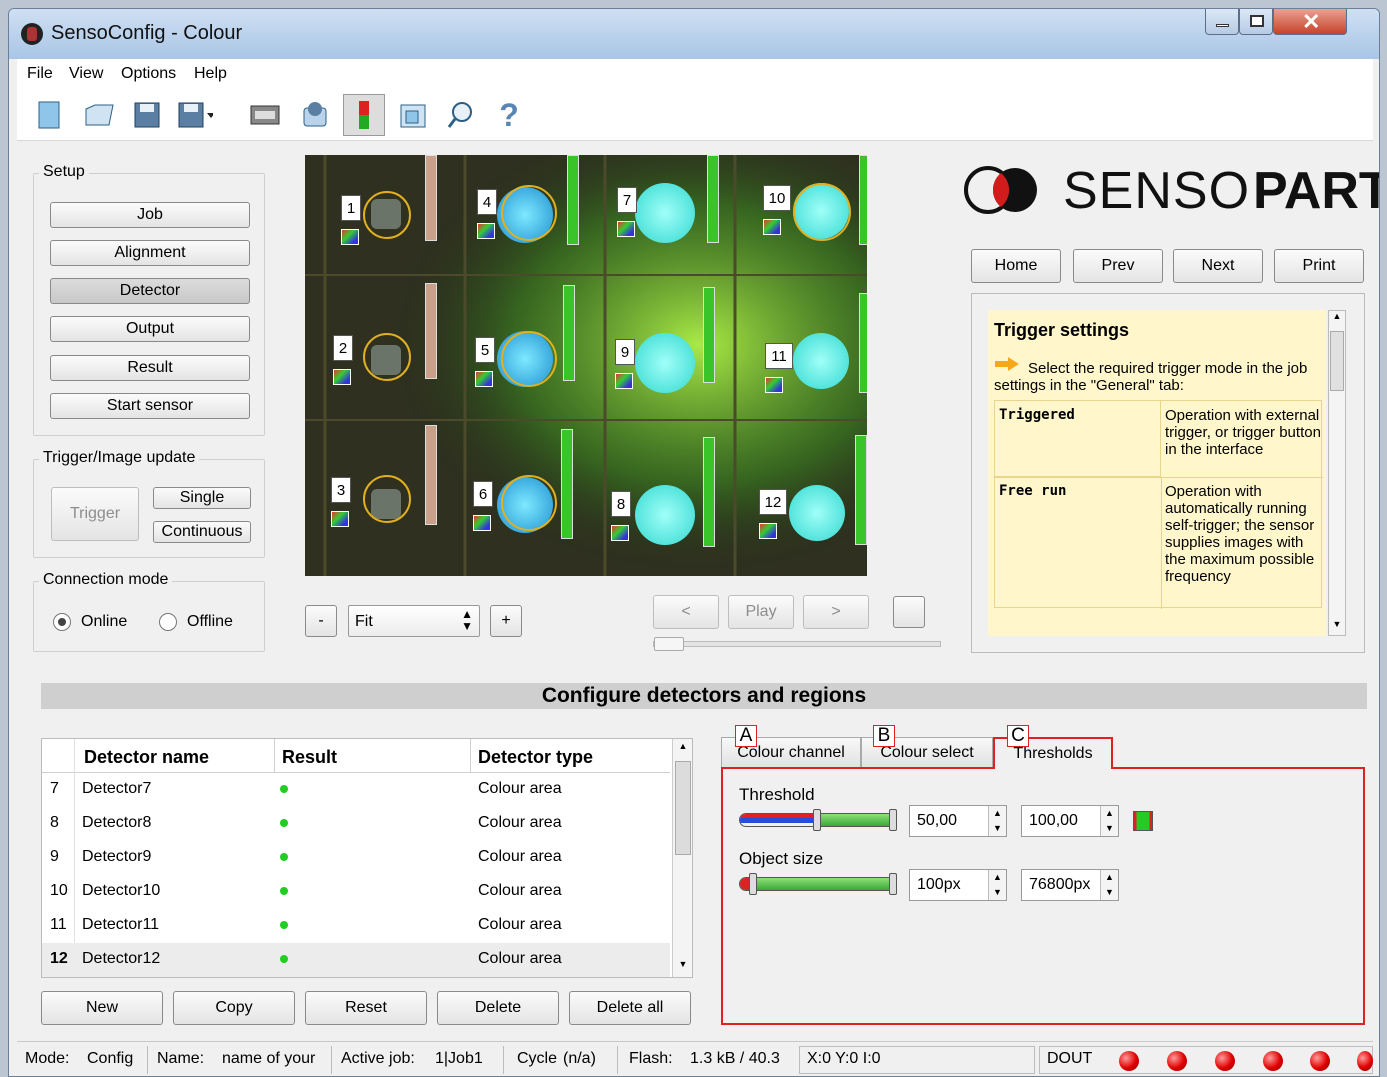 The height and width of the screenshot is (1077, 1387). I want to click on zoom-out-button: -, so click(321, 621).